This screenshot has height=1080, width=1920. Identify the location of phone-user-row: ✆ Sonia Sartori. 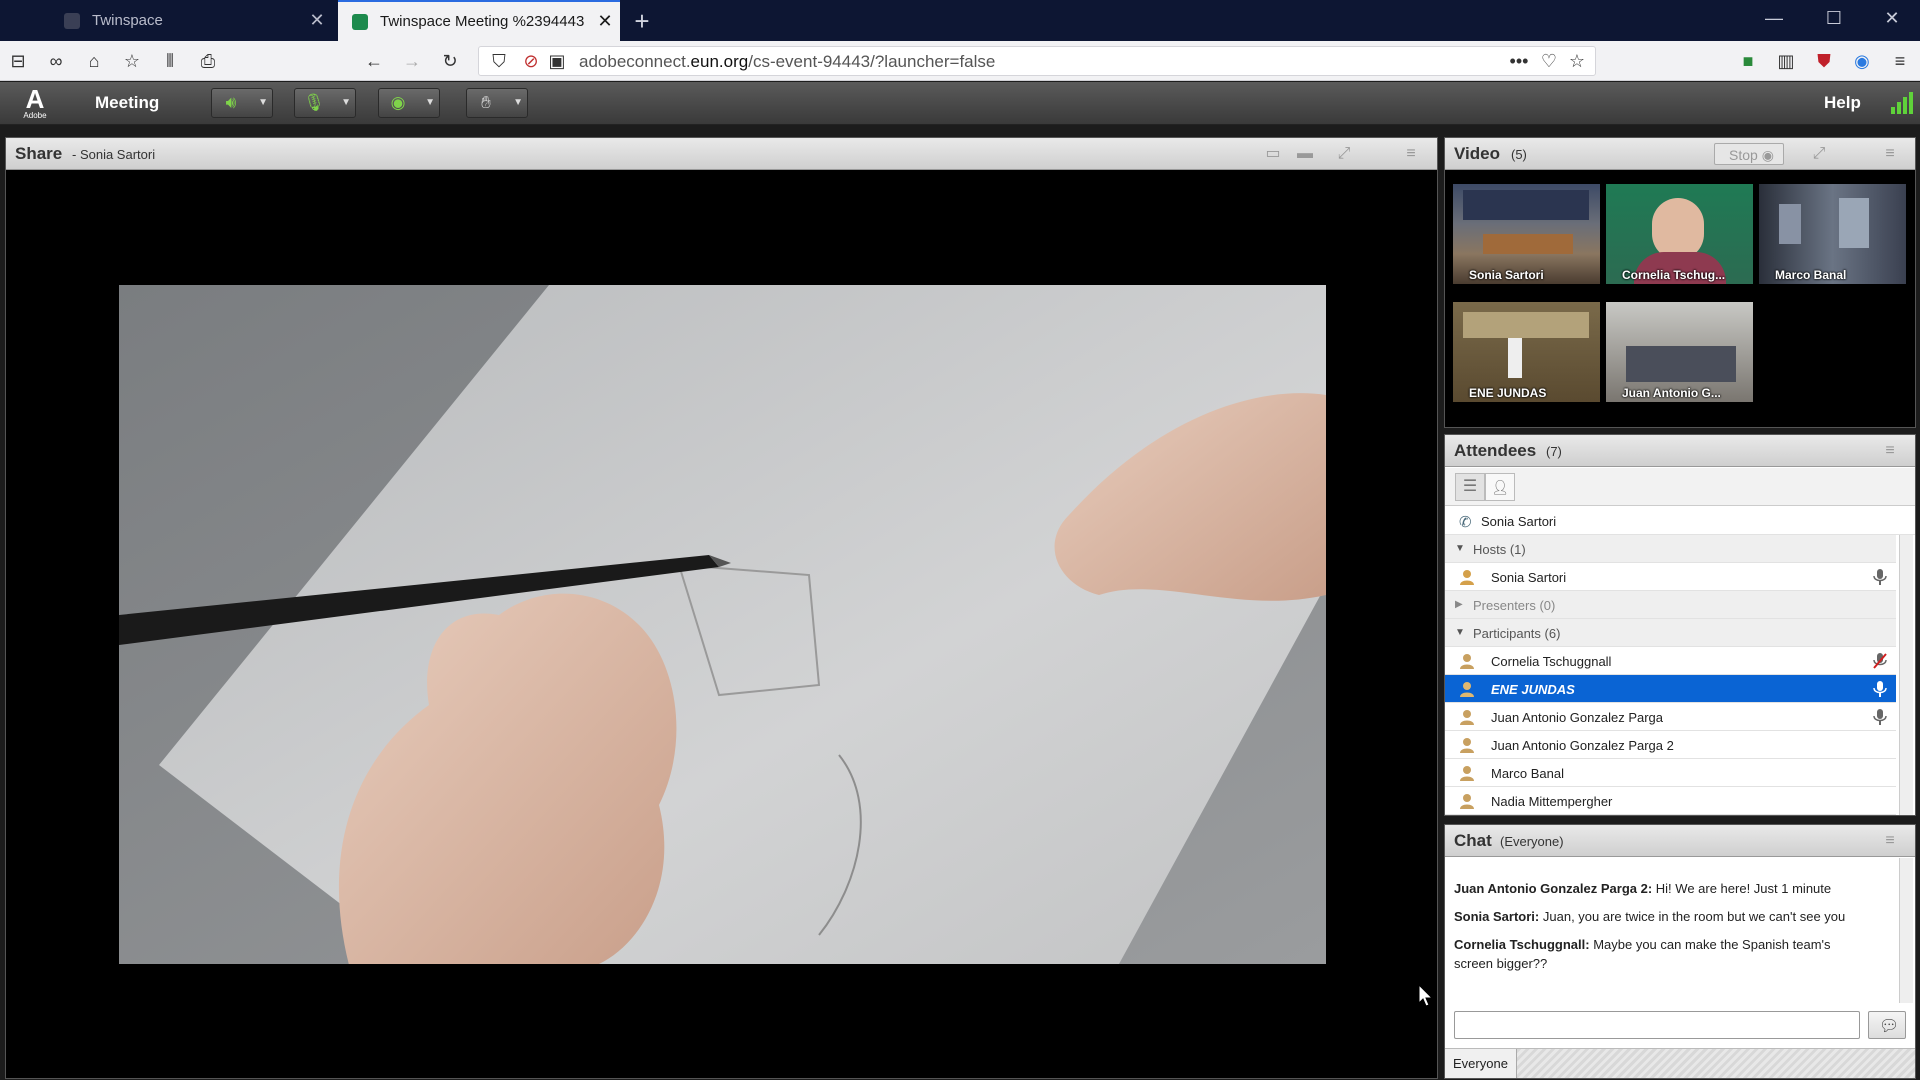
(1680, 521).